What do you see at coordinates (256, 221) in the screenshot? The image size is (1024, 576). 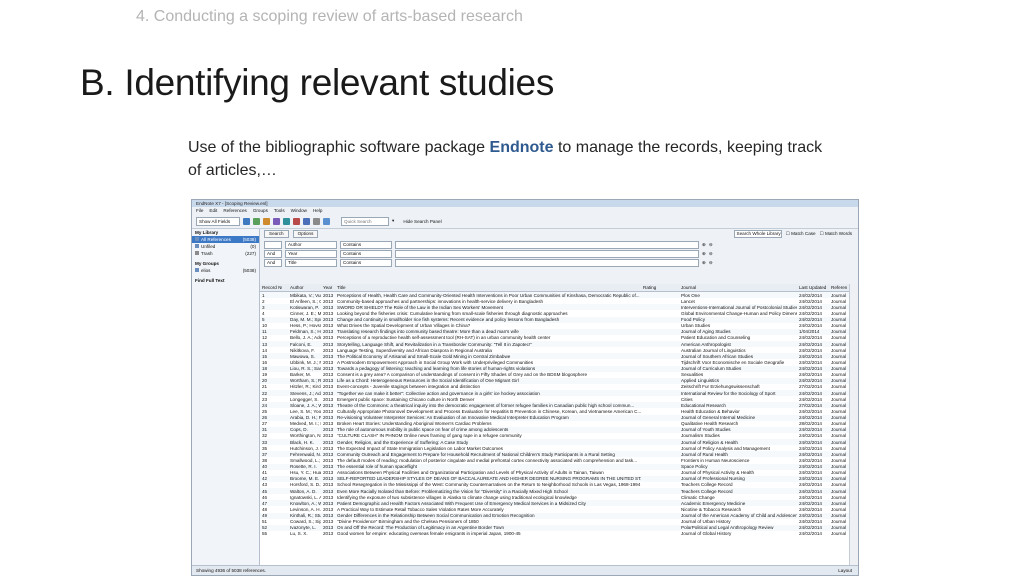 I see `local-library-icon` at bounding box center [256, 221].